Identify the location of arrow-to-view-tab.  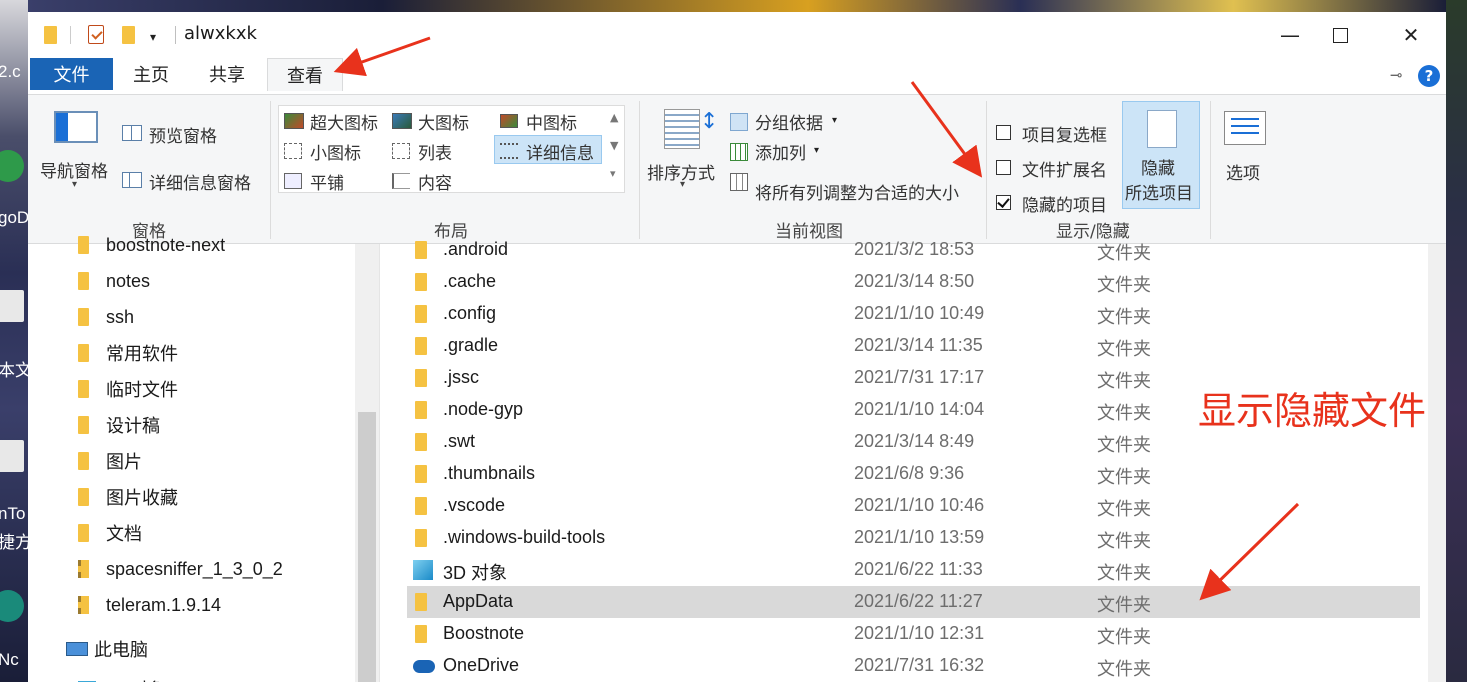
(382, 56).